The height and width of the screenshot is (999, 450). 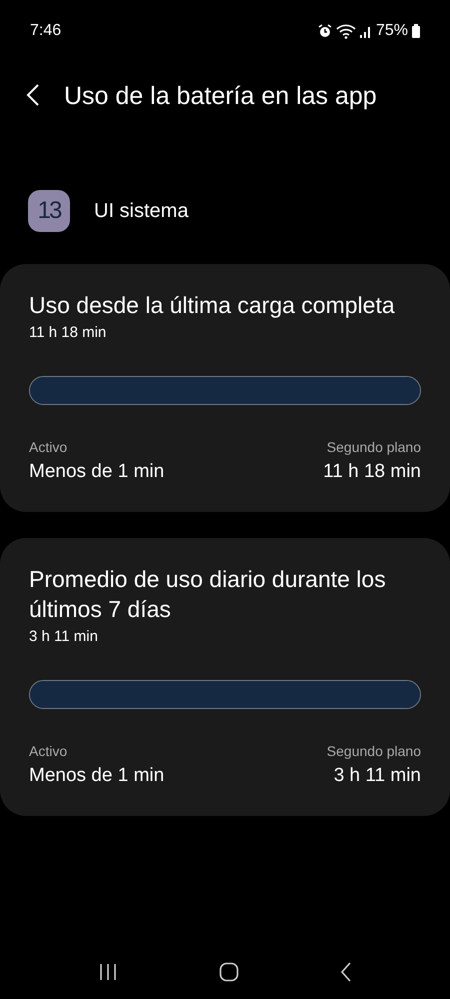 I want to click on usage-total: 11 h 18 min, so click(x=68, y=333).